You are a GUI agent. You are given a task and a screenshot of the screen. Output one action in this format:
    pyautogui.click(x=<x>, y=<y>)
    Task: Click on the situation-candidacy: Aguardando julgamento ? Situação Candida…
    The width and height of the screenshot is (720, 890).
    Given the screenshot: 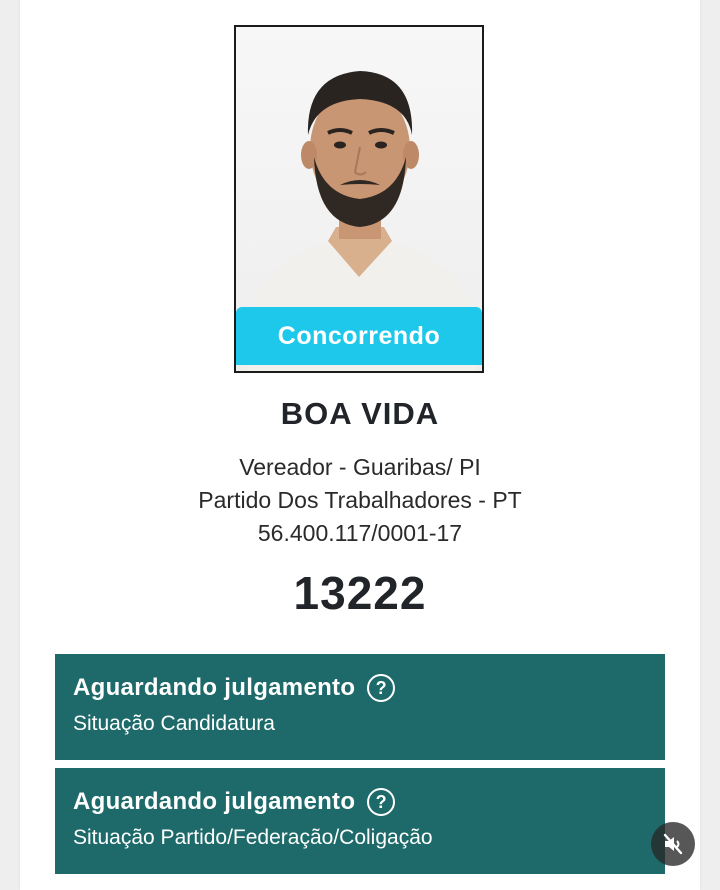 What is the action you would take?
    pyautogui.click(x=360, y=707)
    